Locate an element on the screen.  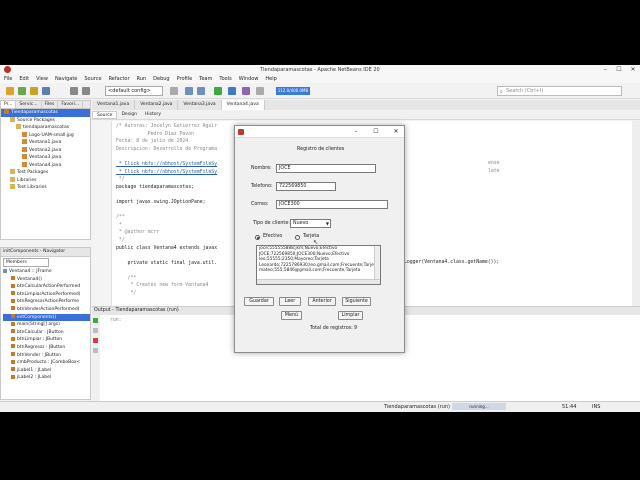
menu-window: Window is located at coordinates (249, 79).